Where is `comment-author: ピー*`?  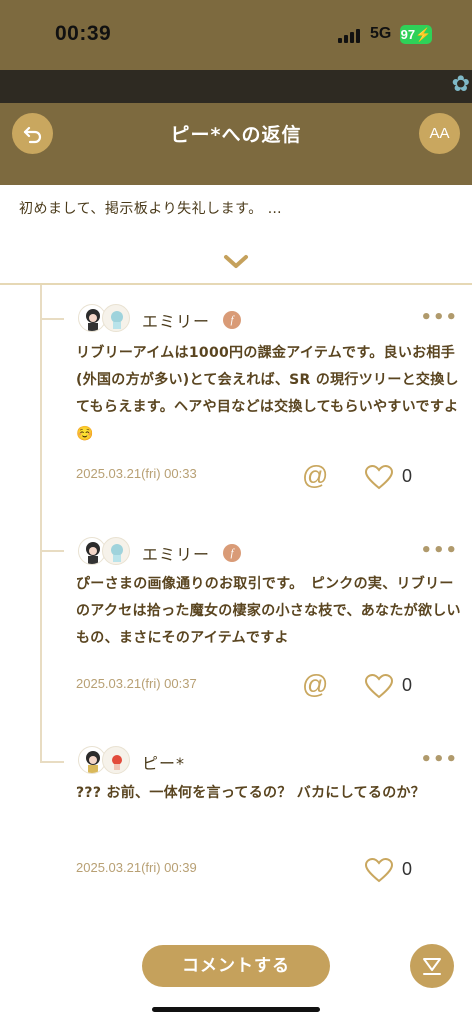 comment-author: ピー* is located at coordinates (163, 762).